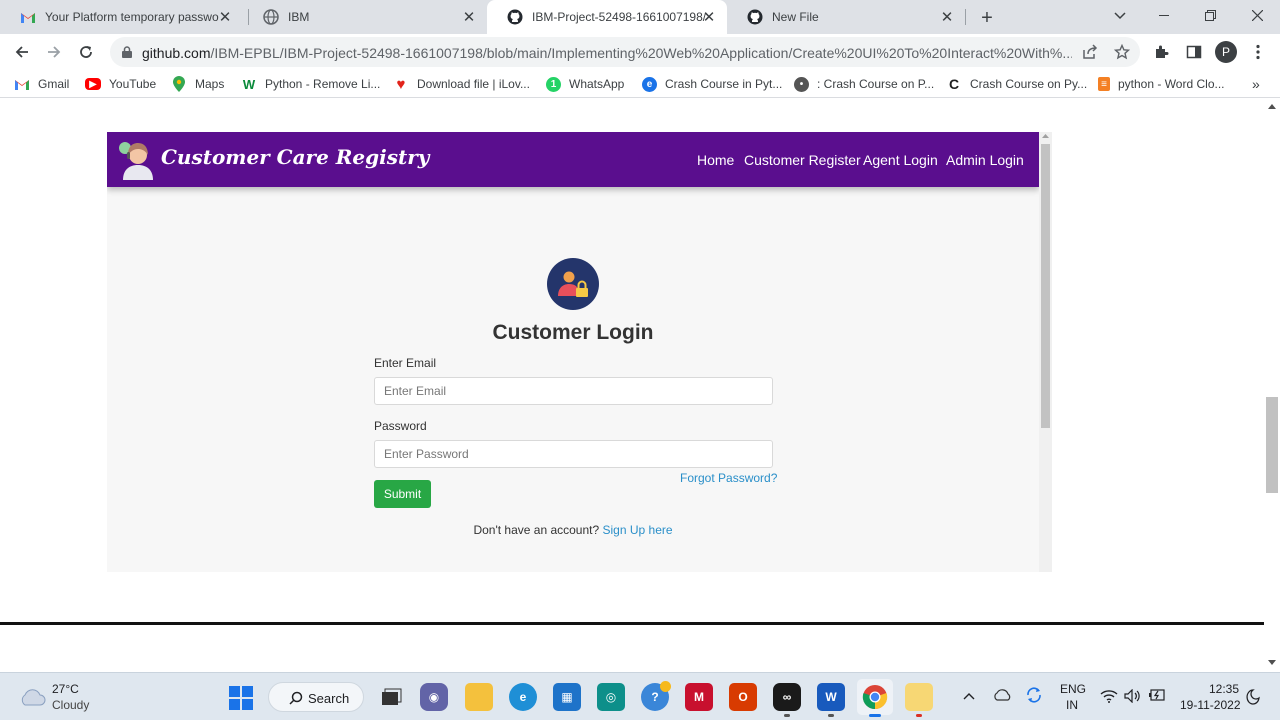  I want to click on nav-admin-login: Admin Login, so click(985, 160).